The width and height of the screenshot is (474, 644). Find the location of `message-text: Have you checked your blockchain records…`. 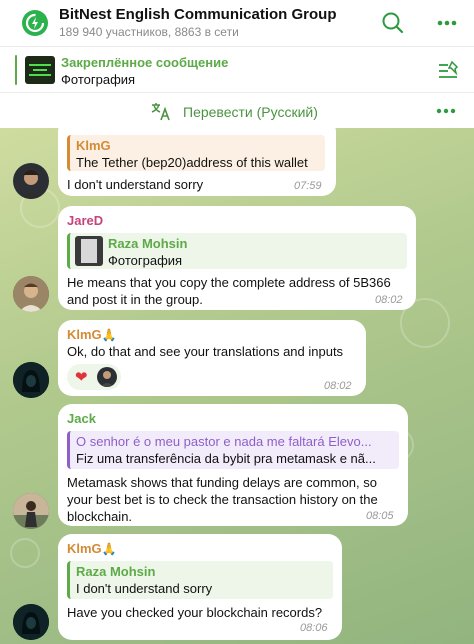

message-text: Have you checked your blockchain records… is located at coordinates (195, 612).